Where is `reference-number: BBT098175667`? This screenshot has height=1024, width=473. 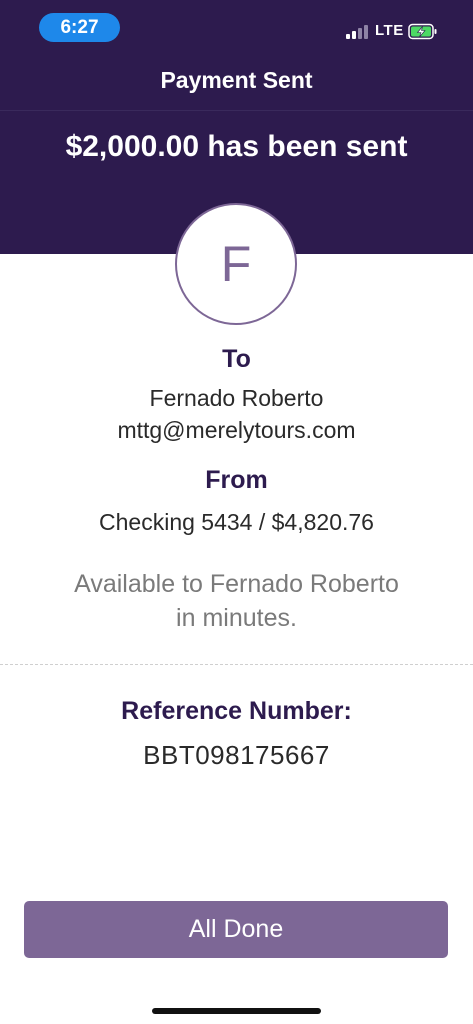 reference-number: BBT098175667 is located at coordinates (236, 755).